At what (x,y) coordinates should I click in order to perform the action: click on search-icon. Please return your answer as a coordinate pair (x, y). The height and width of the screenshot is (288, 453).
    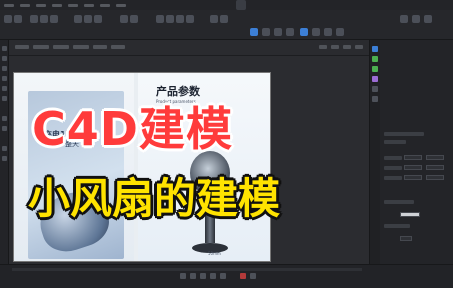
    Looking at the image, I should click on (404, 19).